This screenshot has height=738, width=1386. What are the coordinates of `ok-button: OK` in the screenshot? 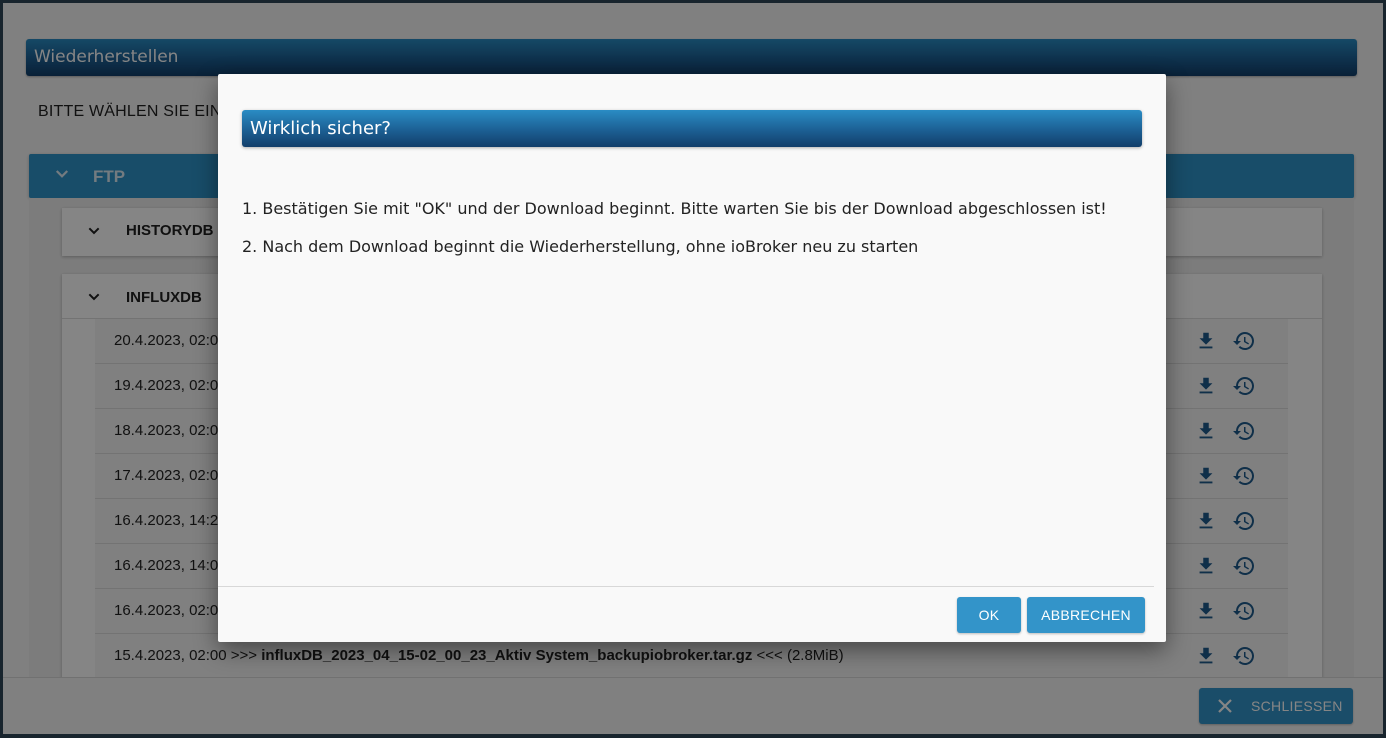 It's located at (989, 615).